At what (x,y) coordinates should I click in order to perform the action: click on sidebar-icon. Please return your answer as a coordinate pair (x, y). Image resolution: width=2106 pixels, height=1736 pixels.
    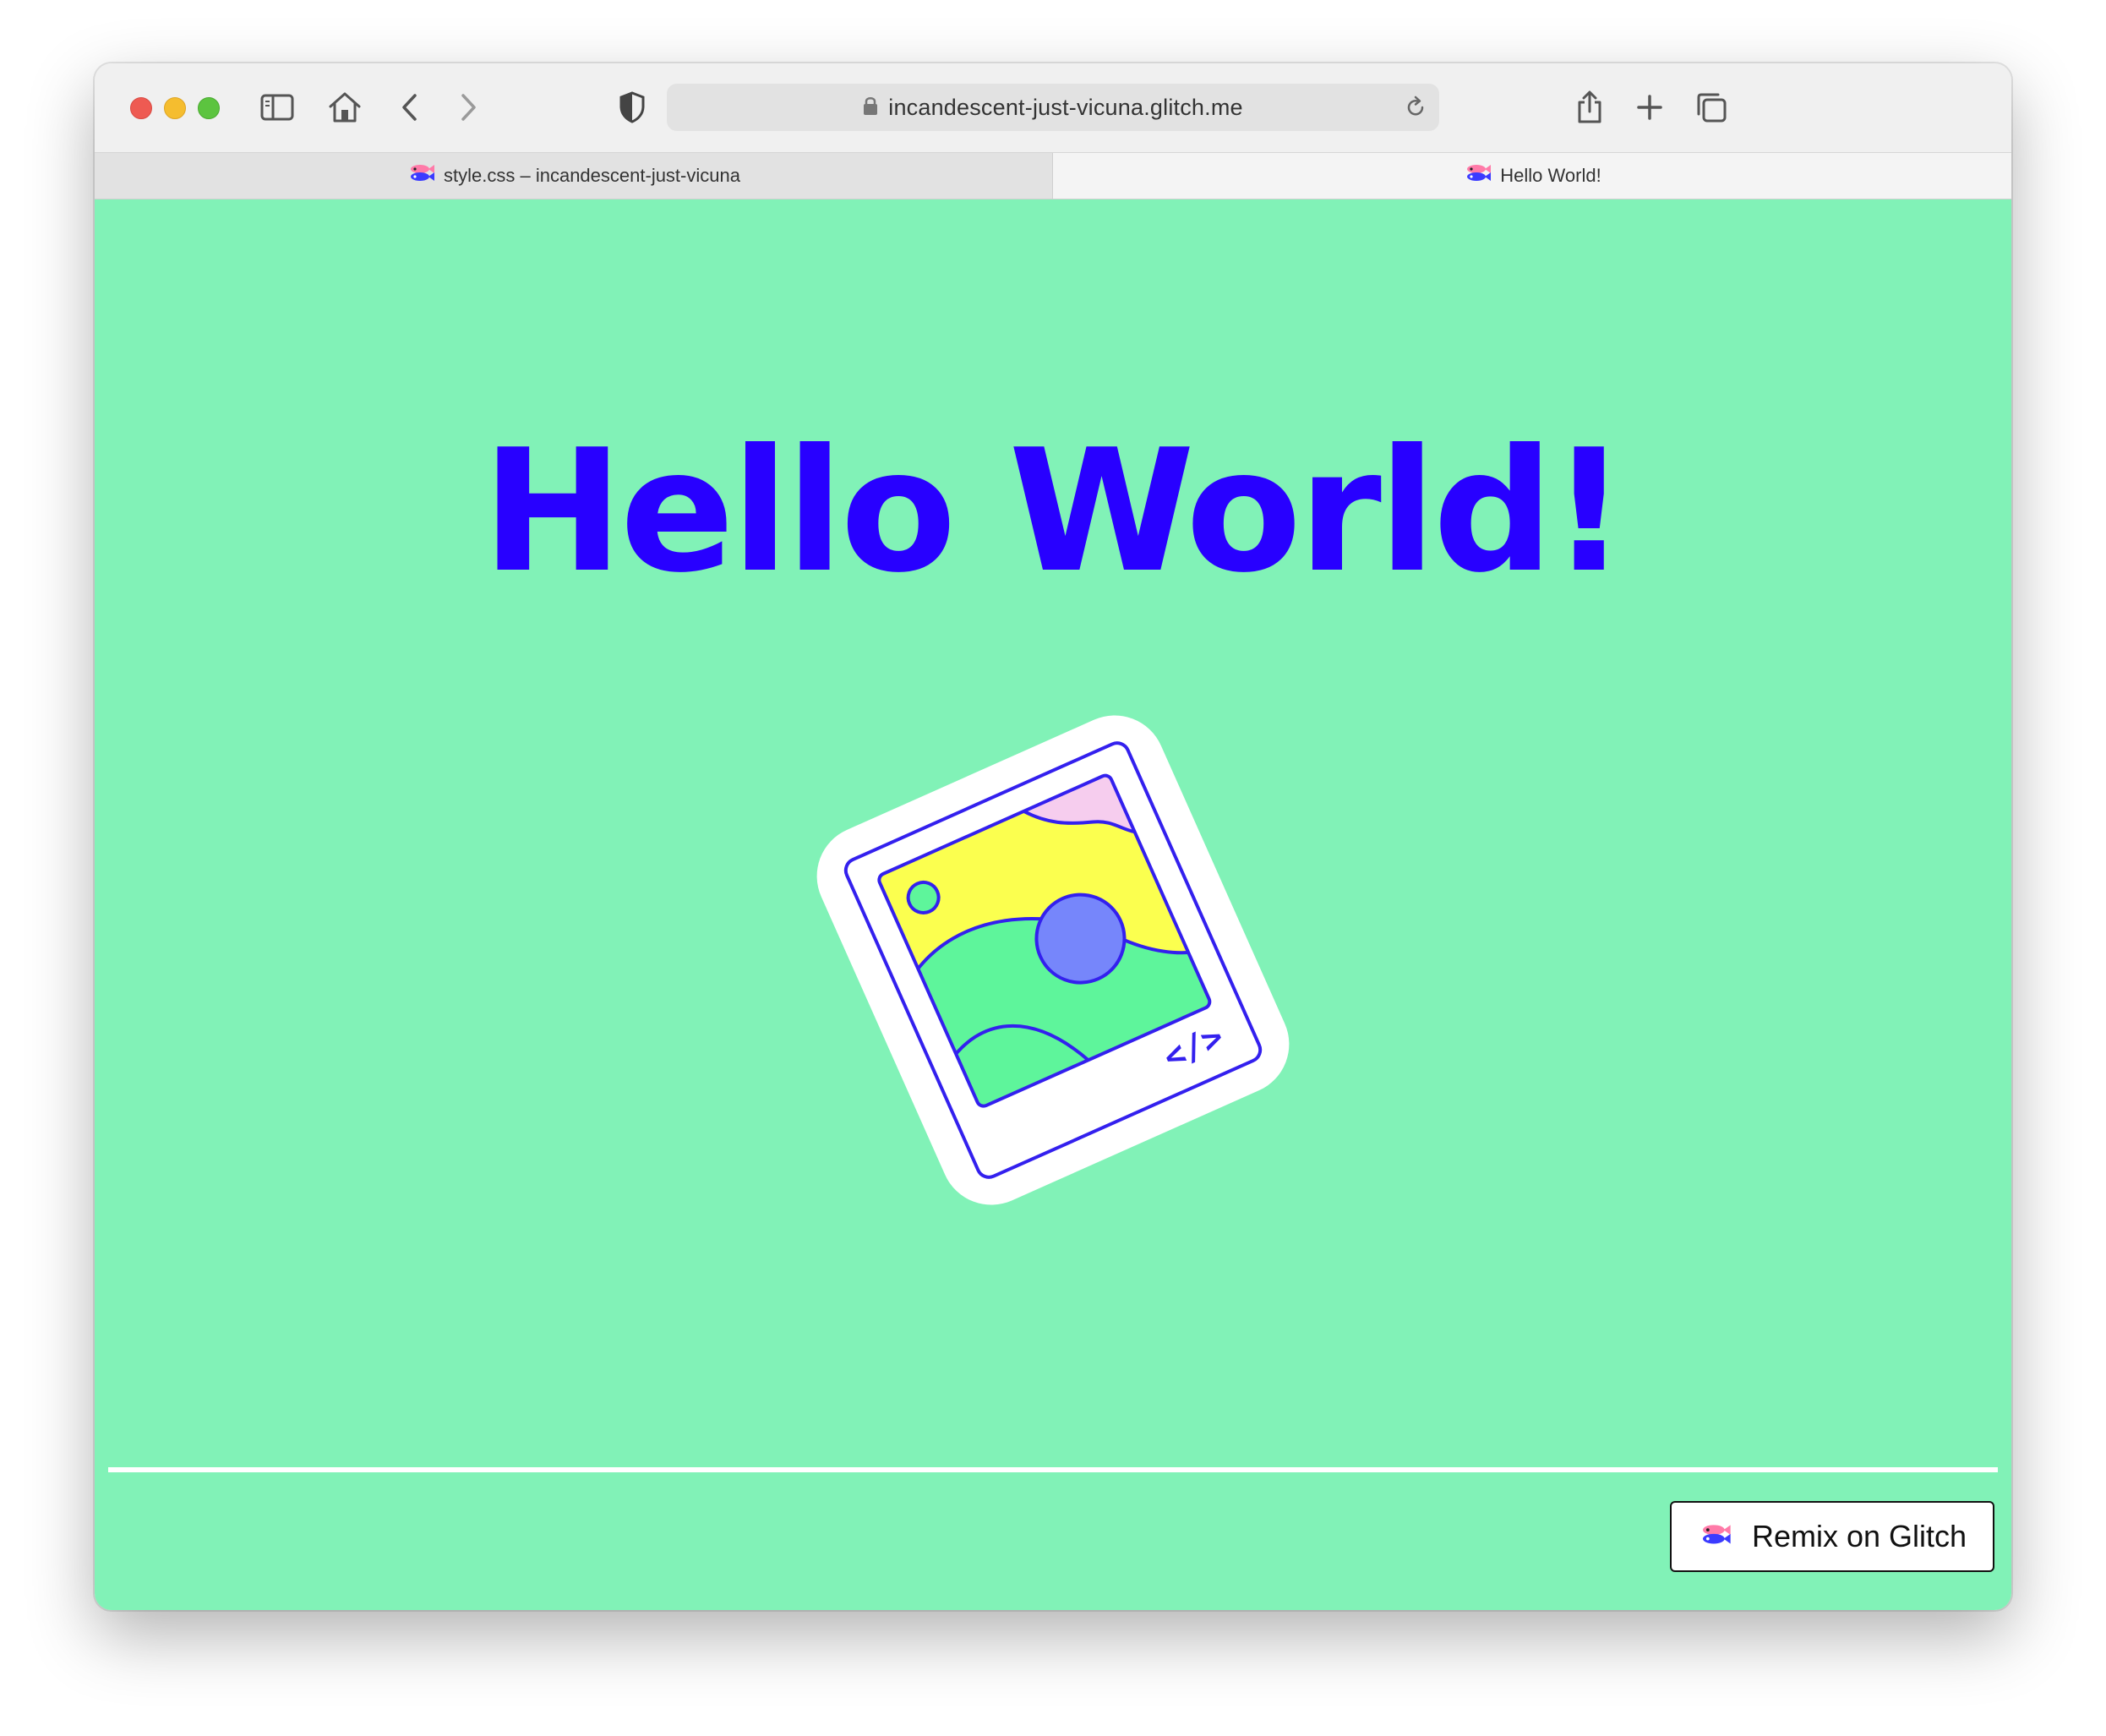
    Looking at the image, I should click on (277, 107).